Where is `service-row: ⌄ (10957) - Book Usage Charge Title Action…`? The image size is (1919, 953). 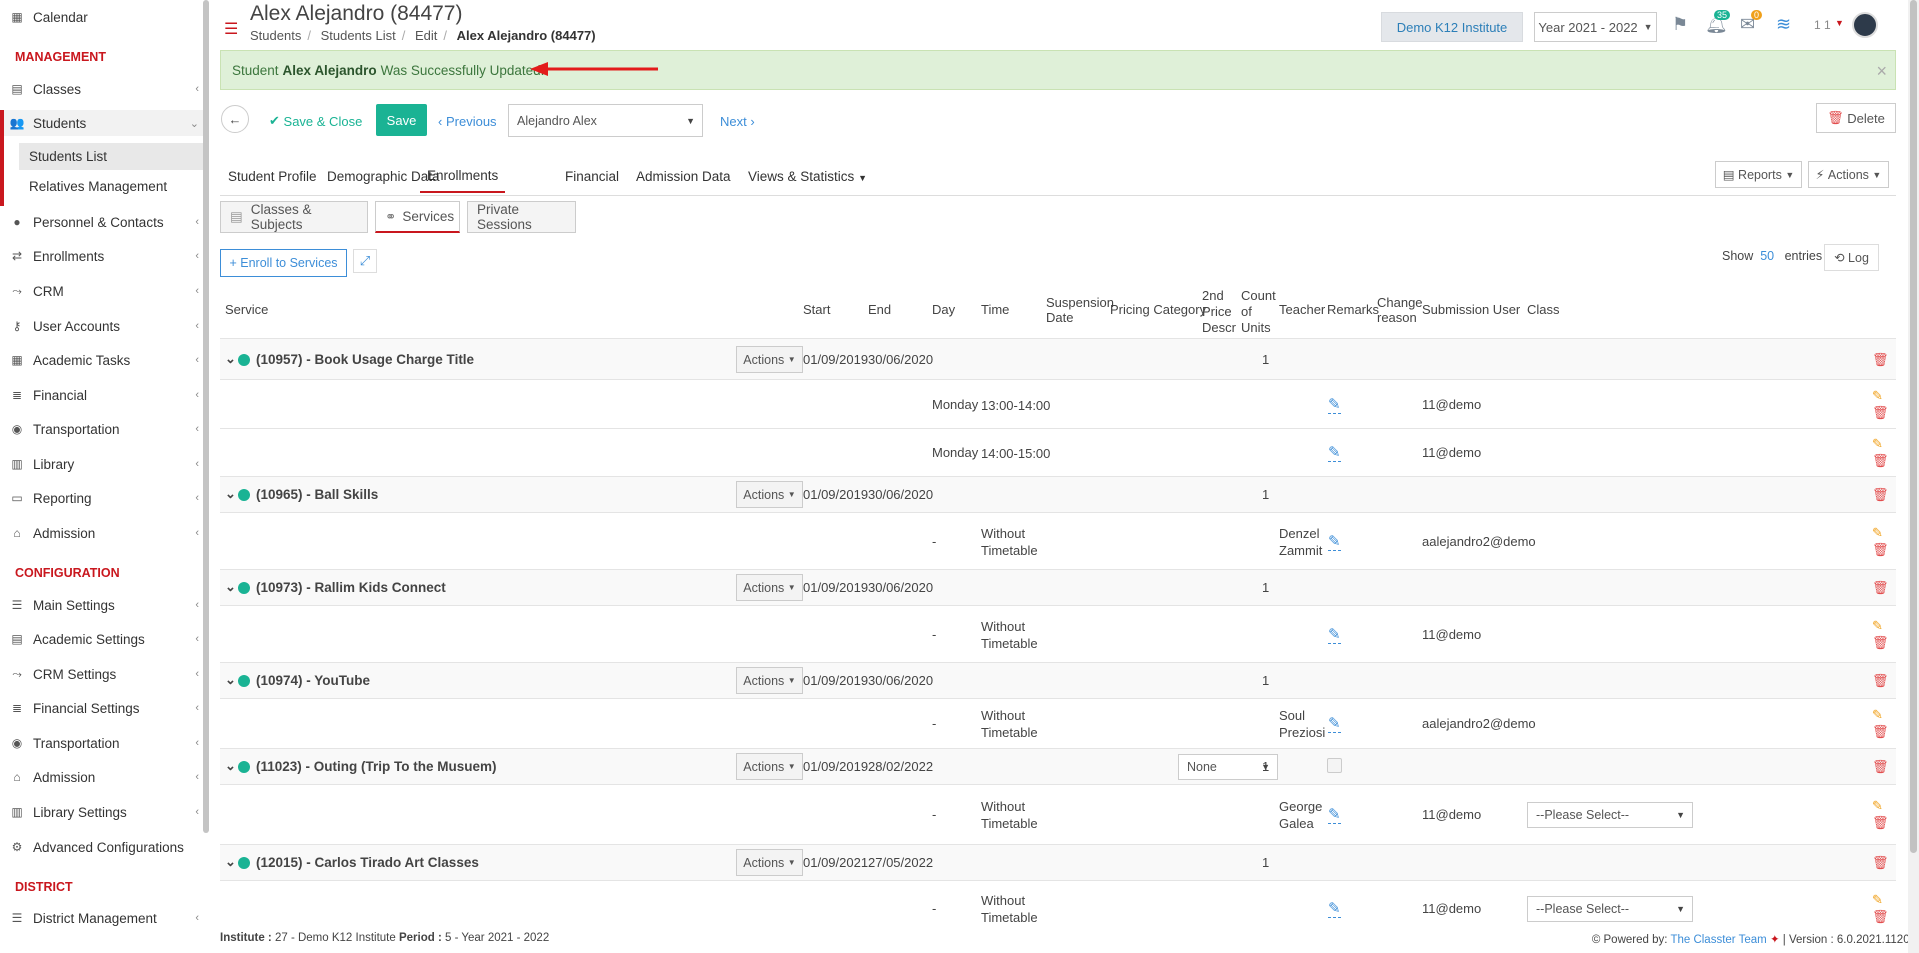 service-row: ⌄ (10957) - Book Usage Charge Title Action… is located at coordinates (1058, 358).